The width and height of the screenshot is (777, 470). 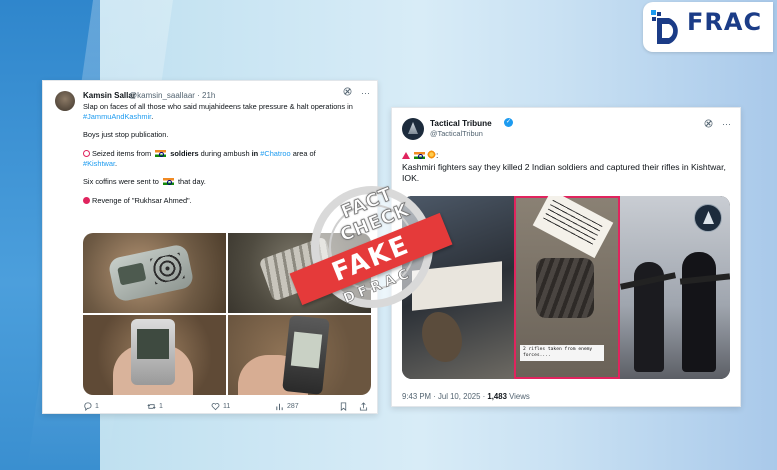 What do you see at coordinates (431, 154) in the screenshot?
I see `collision-emoji-icon` at bounding box center [431, 154].